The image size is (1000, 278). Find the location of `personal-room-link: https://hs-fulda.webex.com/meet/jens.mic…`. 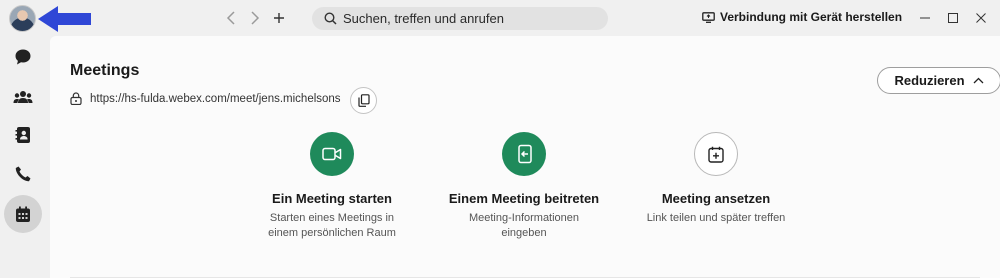

personal-room-link: https://hs-fulda.webex.com/meet/jens.mic… is located at coordinates (205, 98).